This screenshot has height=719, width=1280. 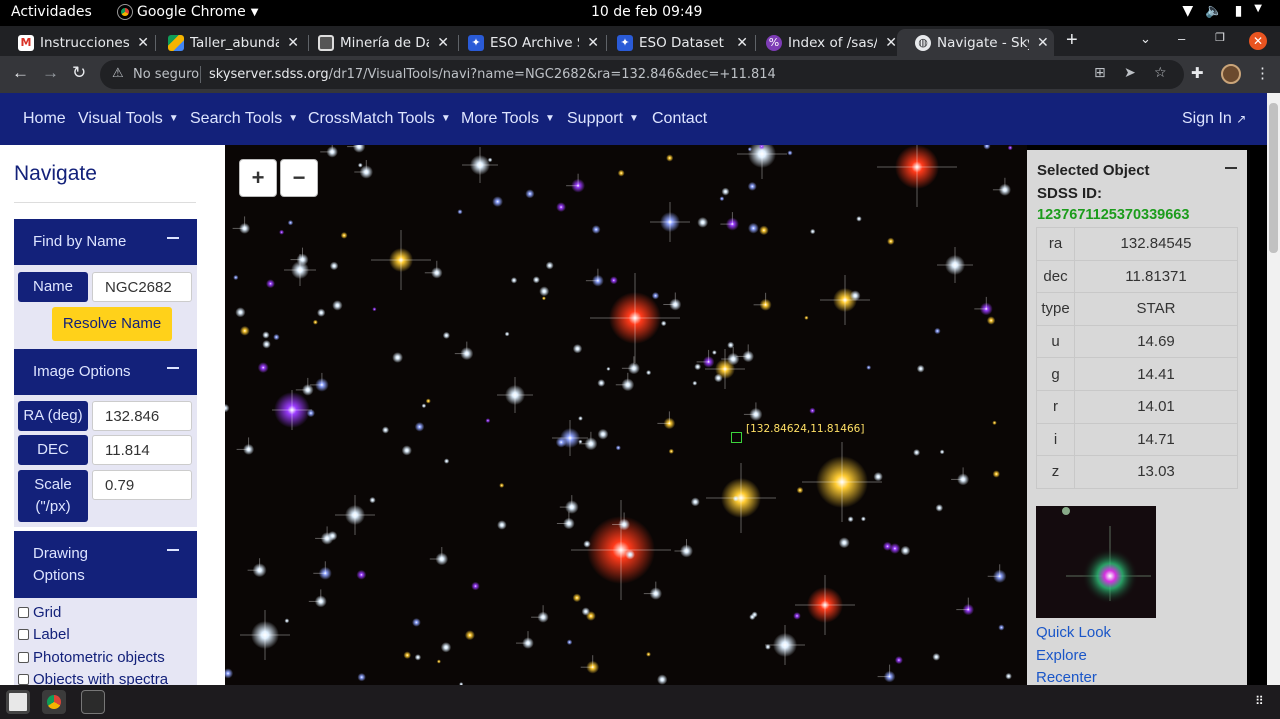 I want to click on apps-grid-icon: ⠿, so click(x=1259, y=701).